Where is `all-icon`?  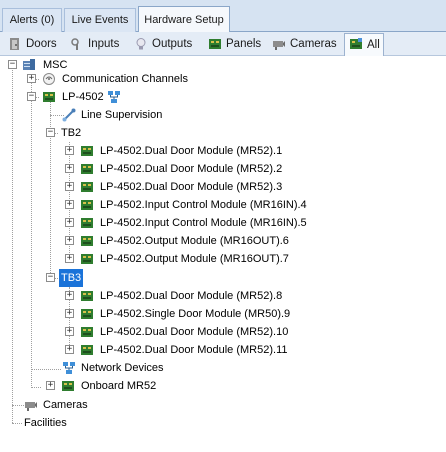
all-icon is located at coordinates (356, 43).